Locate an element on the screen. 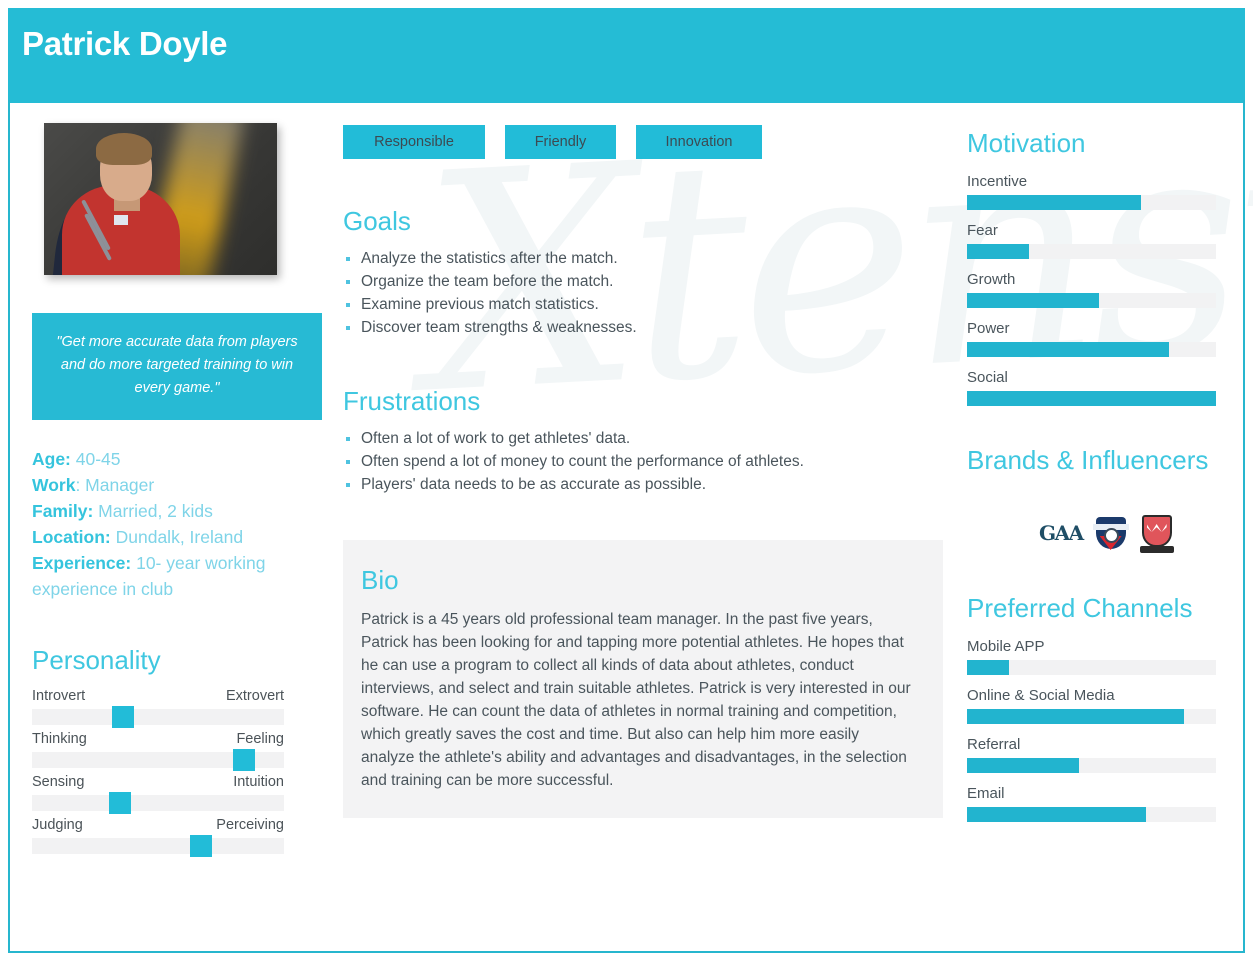 The height and width of the screenshot is (961, 1253). personality-slider-introvert-extrovert: Introvert Extrovert is located at coordinates (158, 708).